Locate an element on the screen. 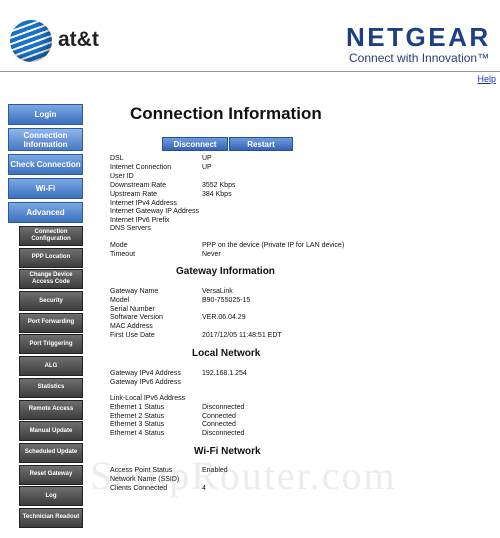 The width and height of the screenshot is (500, 538). restart-button: Restart is located at coordinates (261, 144).